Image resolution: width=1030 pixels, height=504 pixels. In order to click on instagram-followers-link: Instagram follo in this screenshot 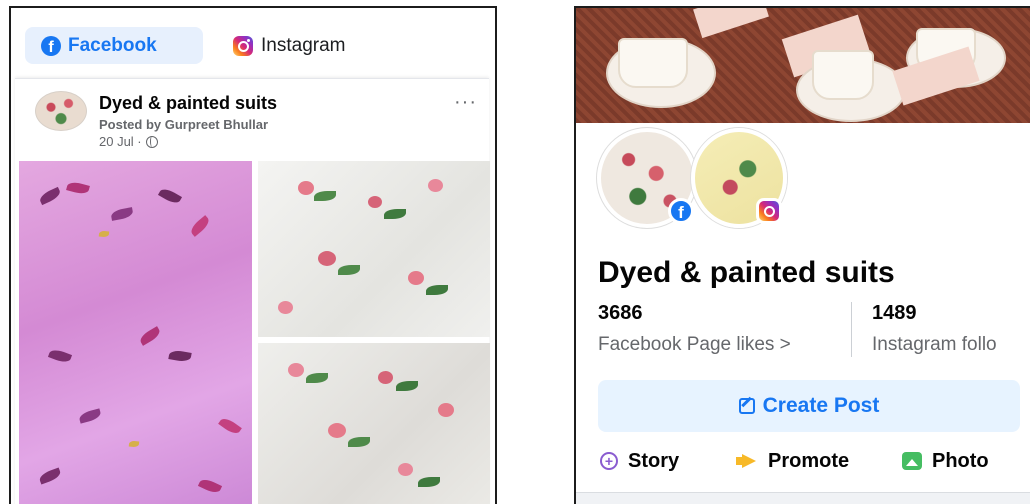, I will do `click(934, 345)`.